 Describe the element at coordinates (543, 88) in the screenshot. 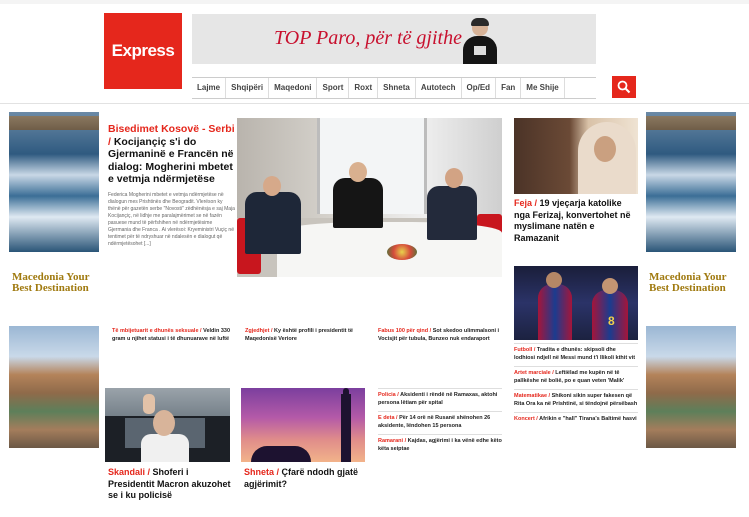

I see `nav-item-me-shije: Me Shije` at that location.